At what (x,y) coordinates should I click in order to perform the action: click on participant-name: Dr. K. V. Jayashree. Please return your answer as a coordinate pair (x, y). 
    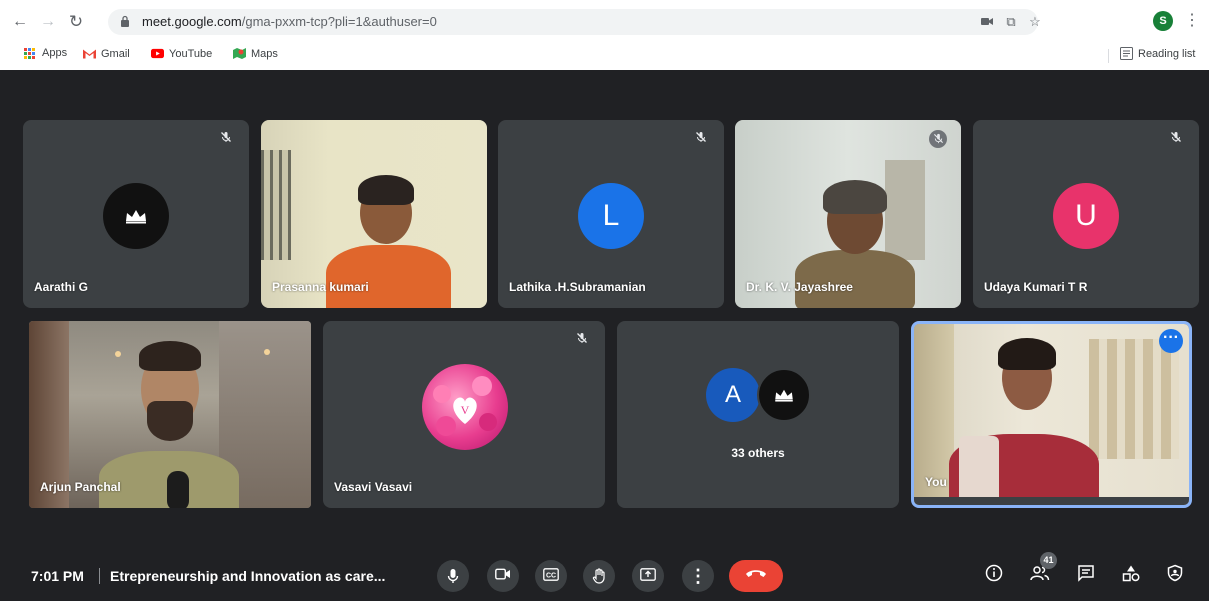
    Looking at the image, I should click on (799, 287).